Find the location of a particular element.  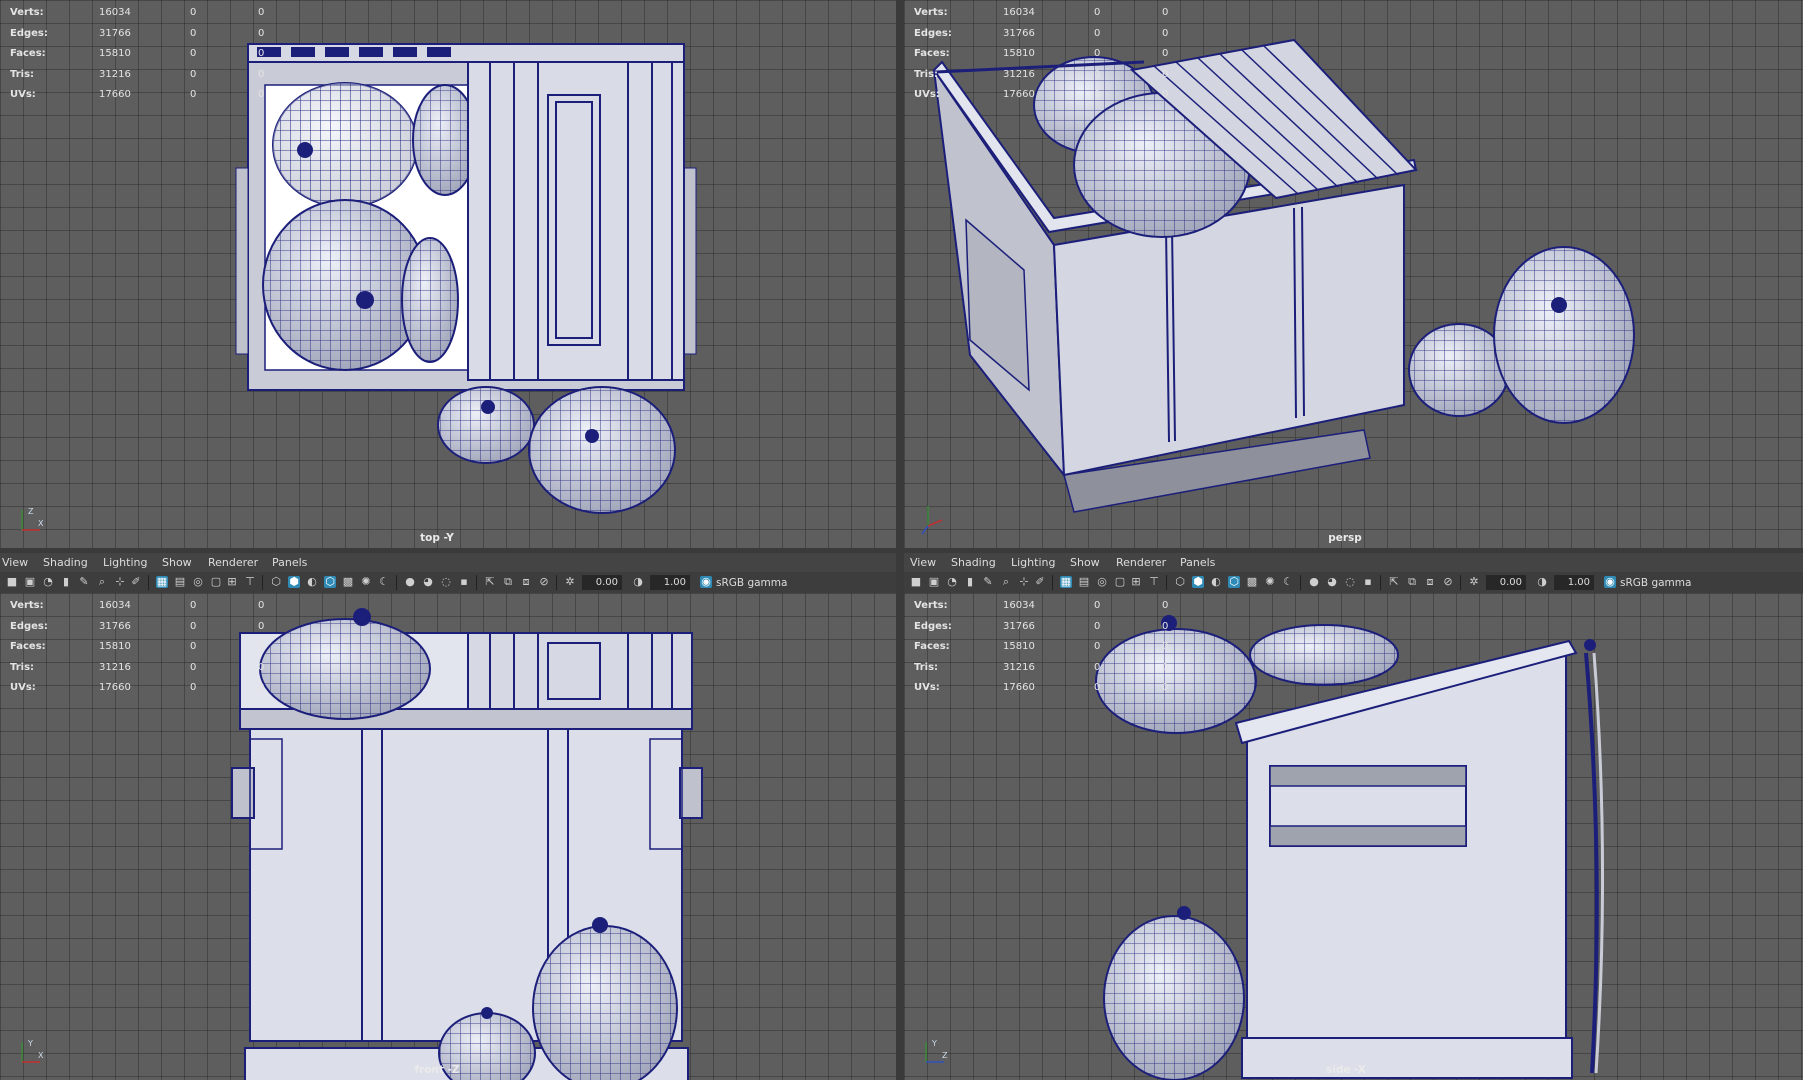

viewport-splitter-vertical is located at coordinates (900, 540).